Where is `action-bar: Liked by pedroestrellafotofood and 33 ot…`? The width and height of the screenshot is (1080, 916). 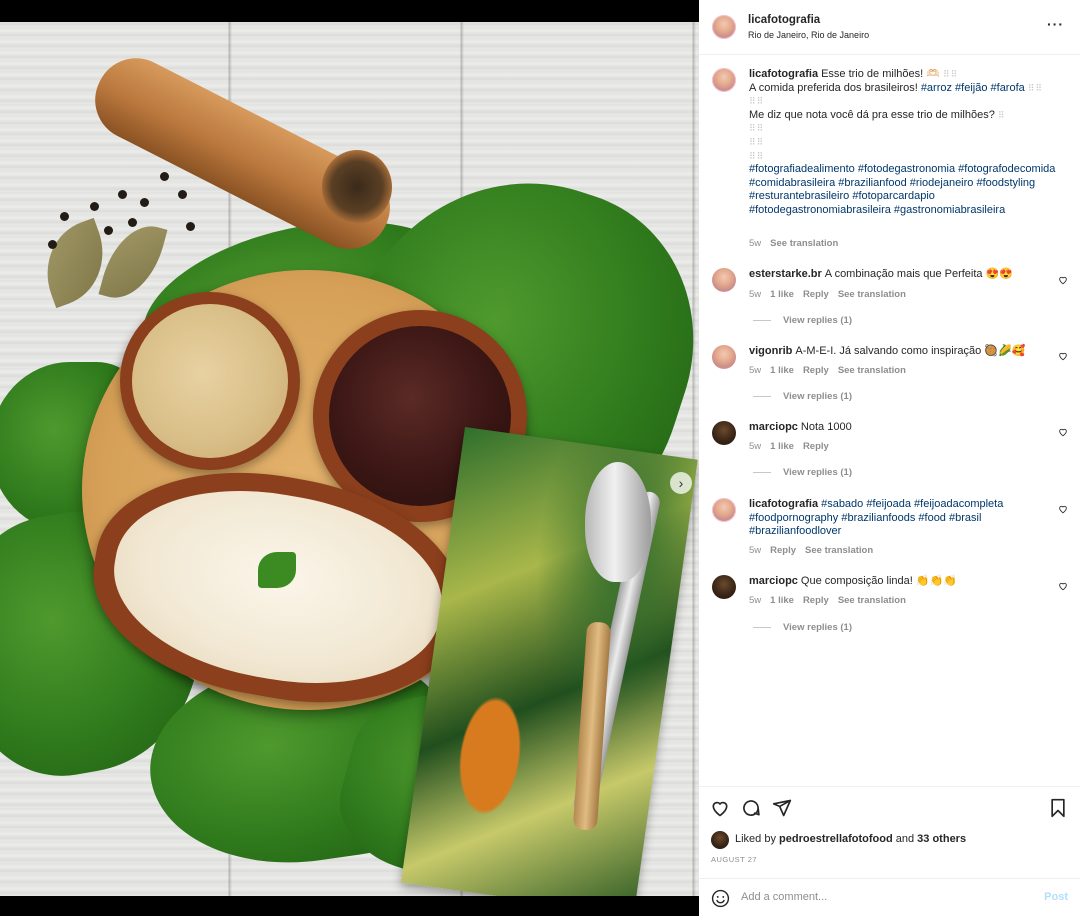 action-bar: Liked by pedroestrellafotofood and 33 ot… is located at coordinates (889, 832).